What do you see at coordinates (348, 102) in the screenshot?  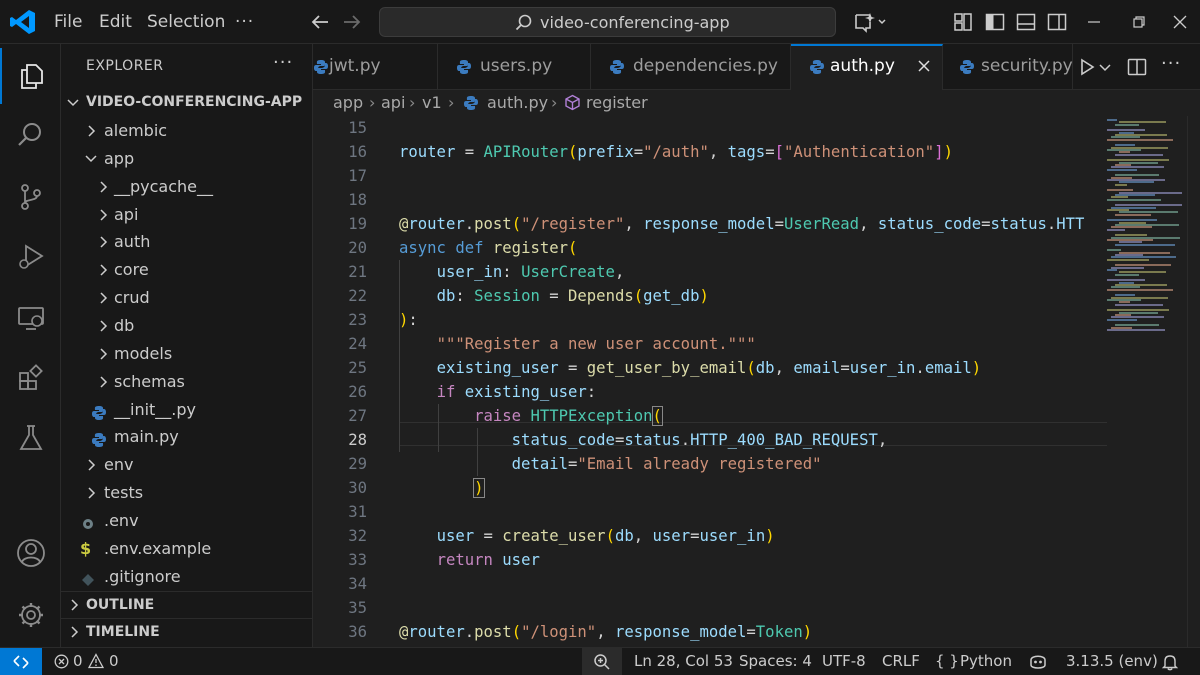 I see `breadcrumb-app: app` at bounding box center [348, 102].